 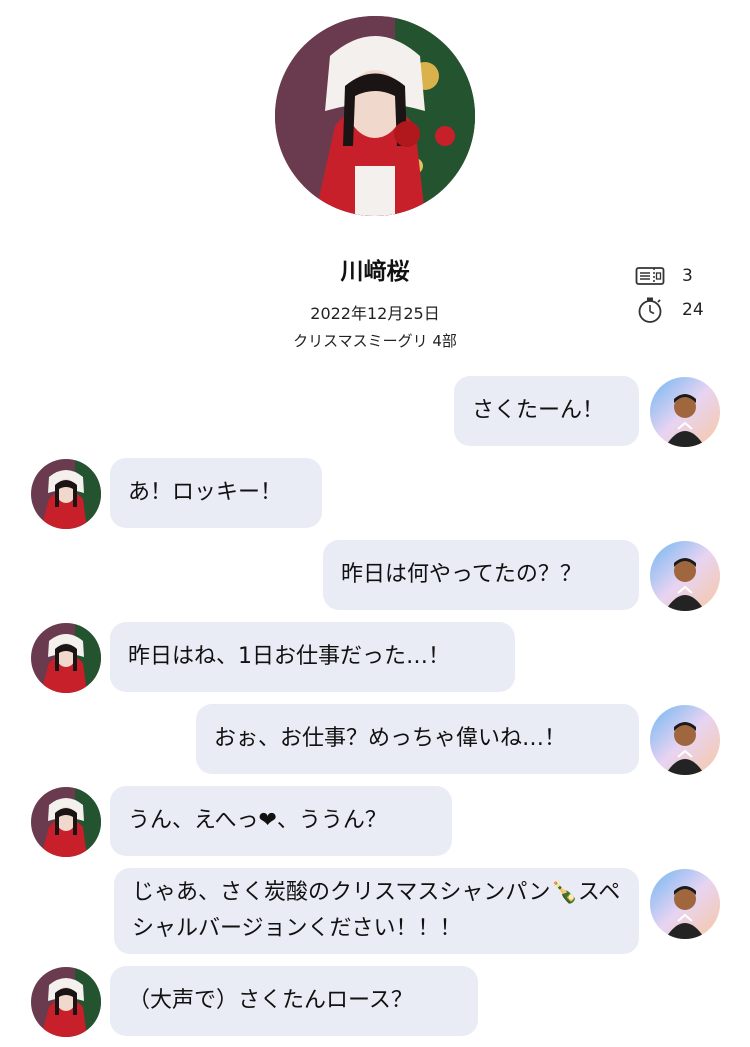 What do you see at coordinates (678, 276) in the screenshot?
I see `ticket-stat: 3` at bounding box center [678, 276].